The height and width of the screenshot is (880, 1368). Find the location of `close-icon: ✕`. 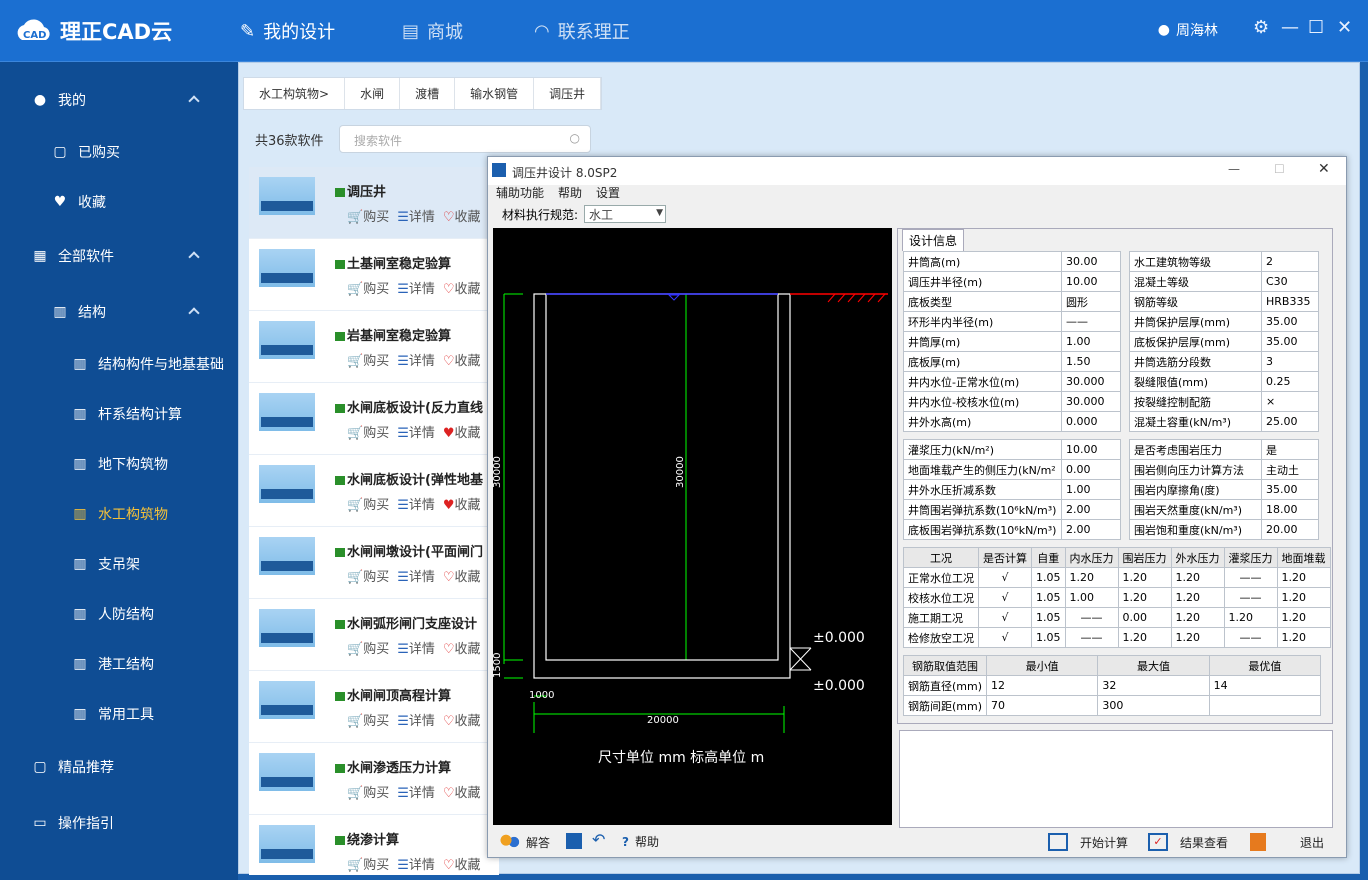

close-icon: ✕ is located at coordinates (1344, 27).